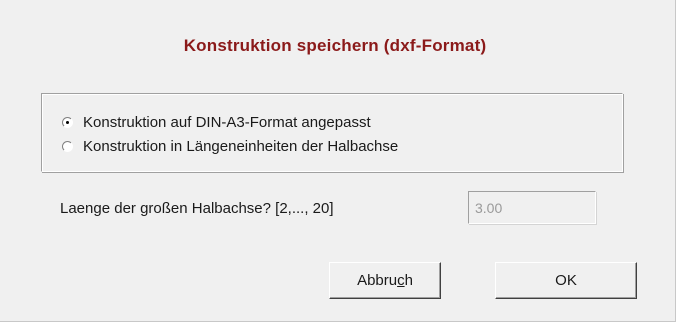  What do you see at coordinates (197, 208) in the screenshot?
I see `halbachse-length-label: Laenge der großen Halbachse? [2,..., 20]` at bounding box center [197, 208].